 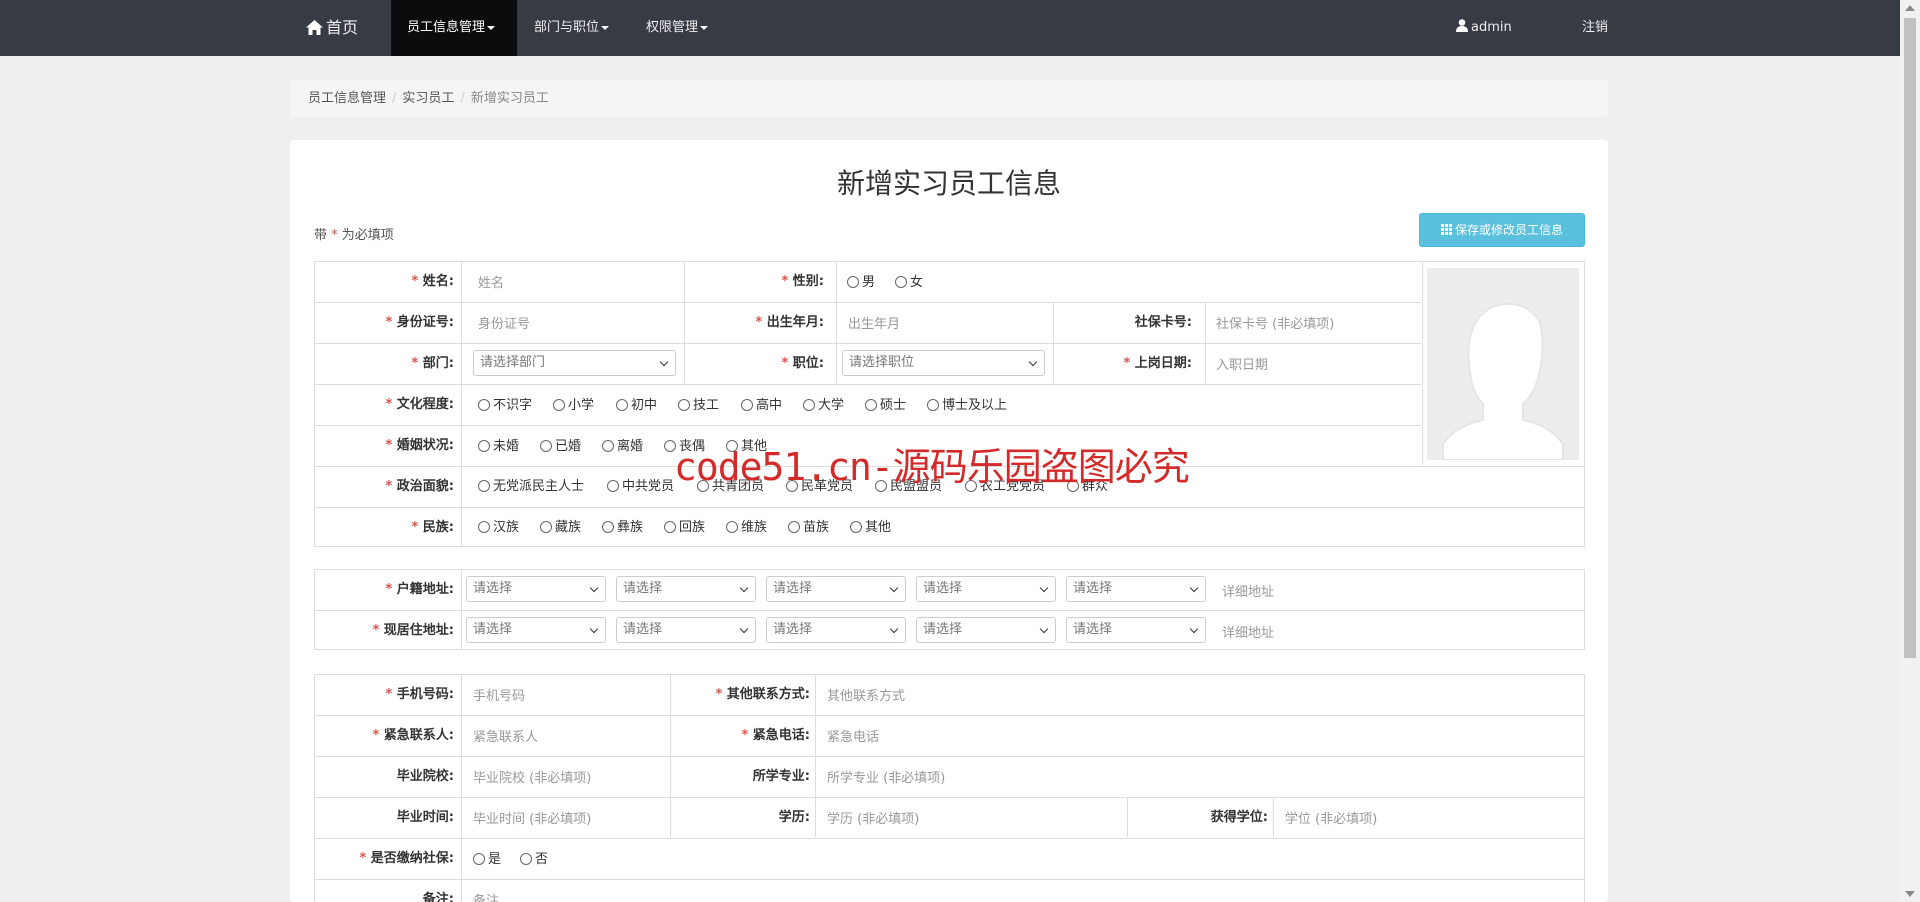 I want to click on politics-radio: 无党派民主人士, so click(x=531, y=487).